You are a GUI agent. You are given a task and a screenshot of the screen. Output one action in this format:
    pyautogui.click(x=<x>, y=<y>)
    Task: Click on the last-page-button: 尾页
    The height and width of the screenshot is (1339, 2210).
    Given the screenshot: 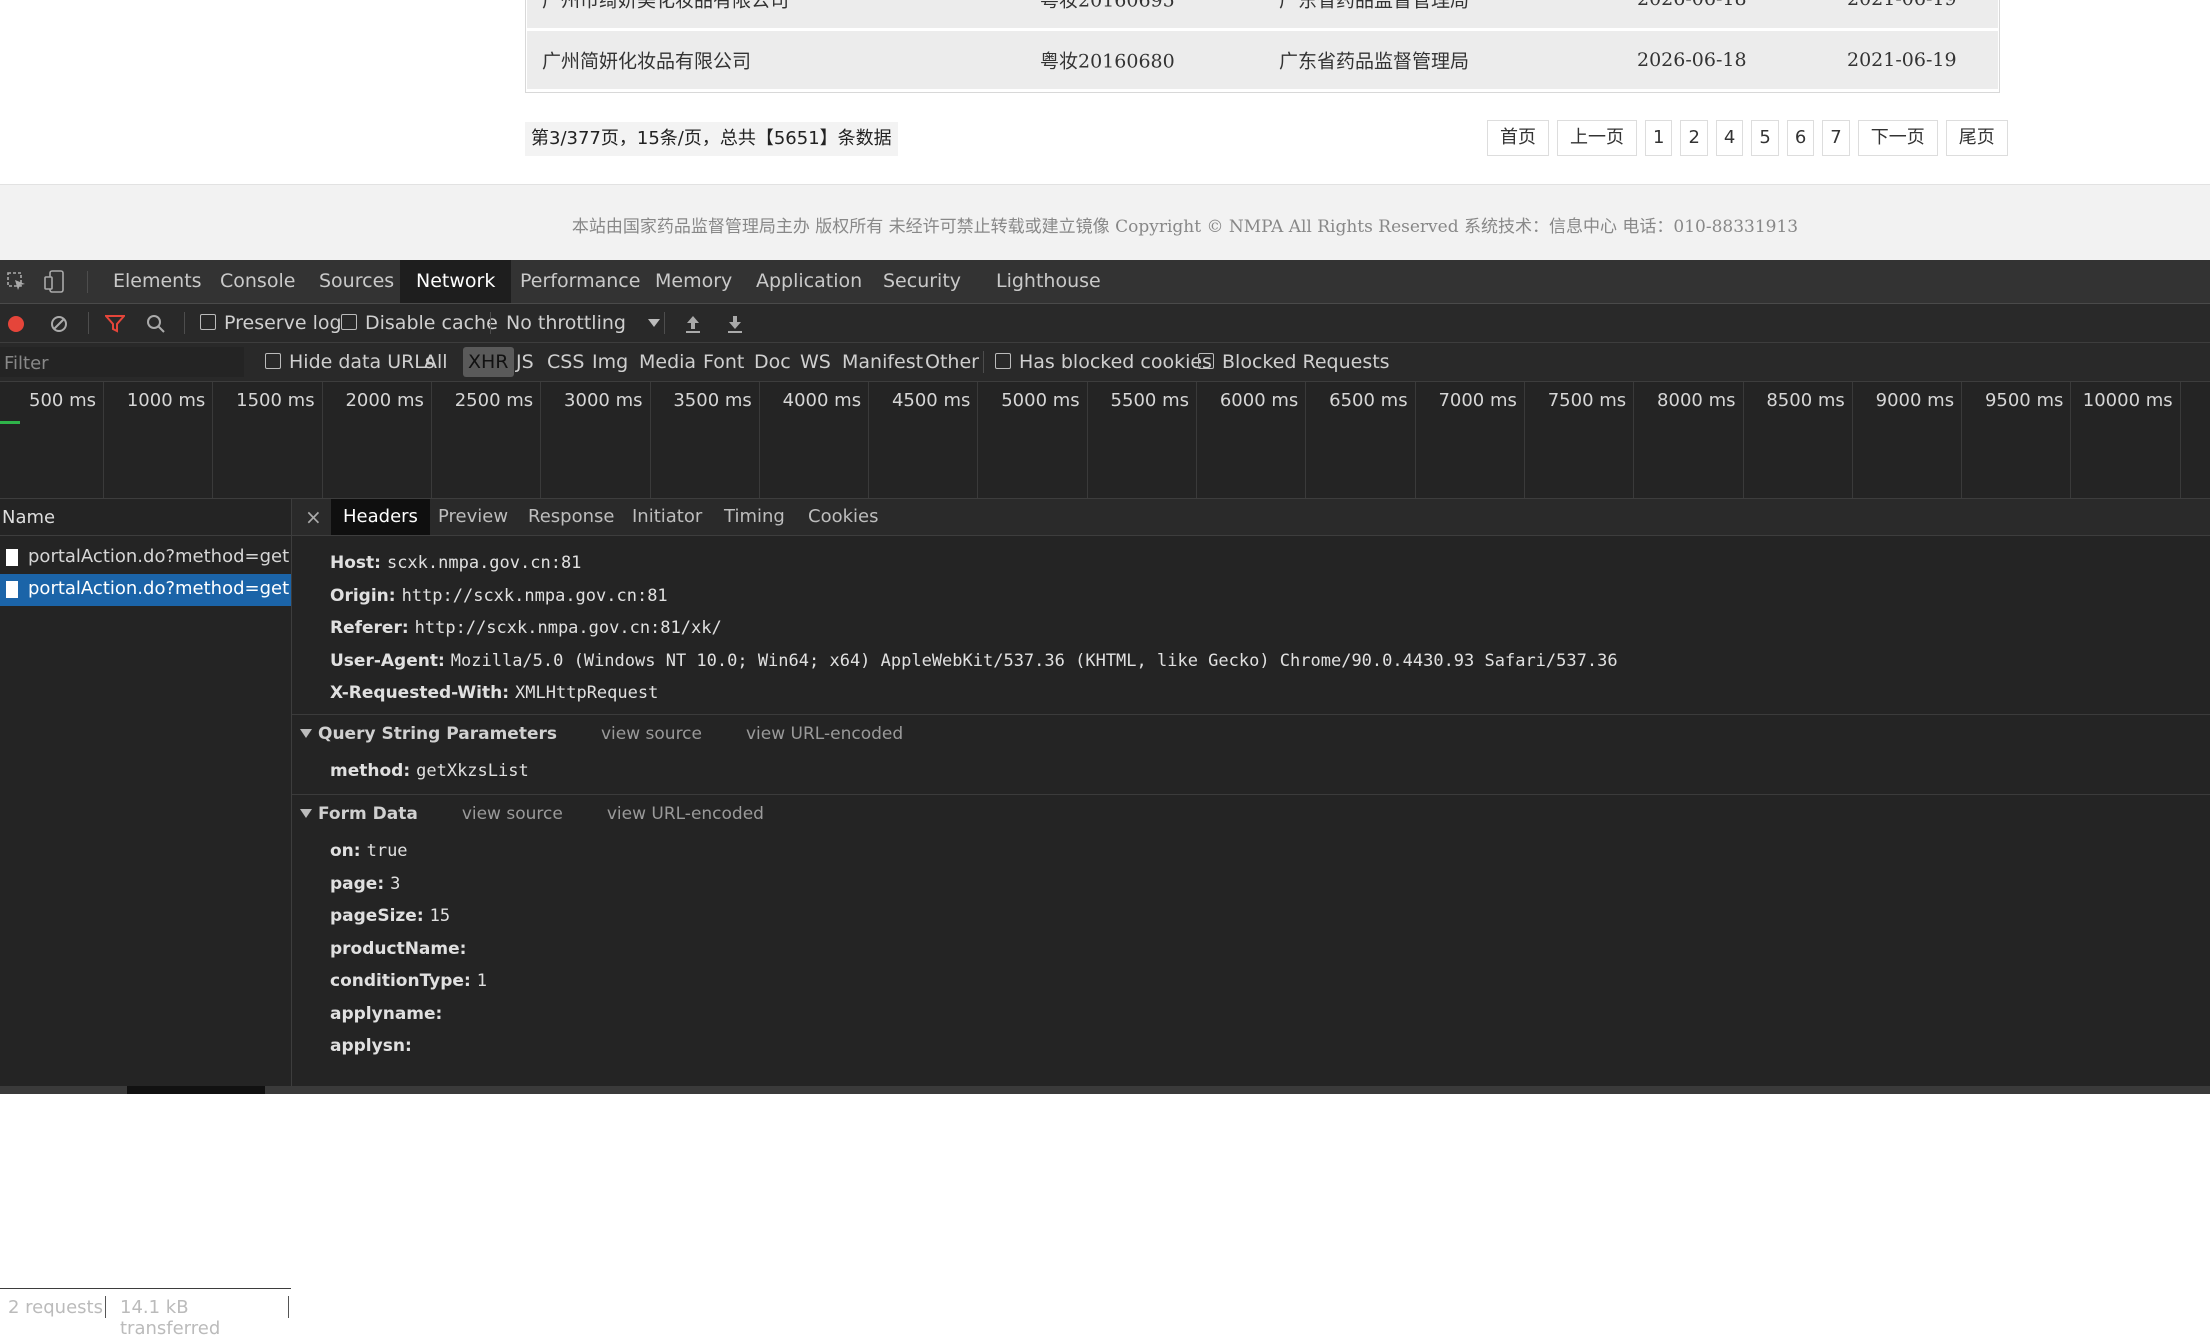 What is the action you would take?
    pyautogui.click(x=1976, y=138)
    